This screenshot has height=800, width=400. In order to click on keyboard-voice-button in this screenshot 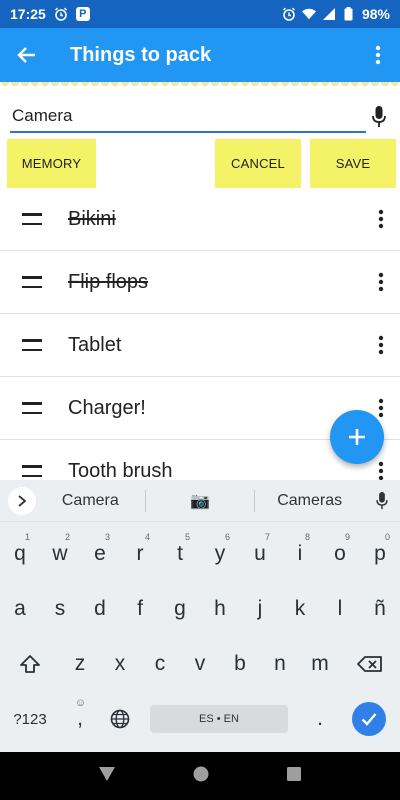, I will do `click(382, 500)`.